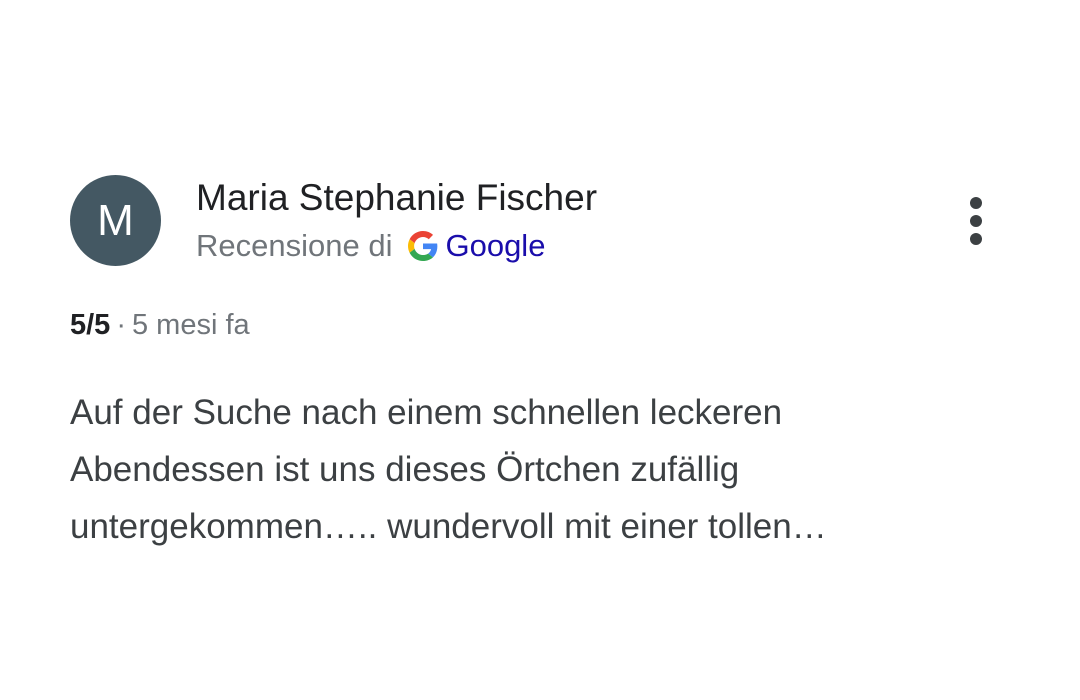  I want to click on more-vert-icon, so click(976, 203).